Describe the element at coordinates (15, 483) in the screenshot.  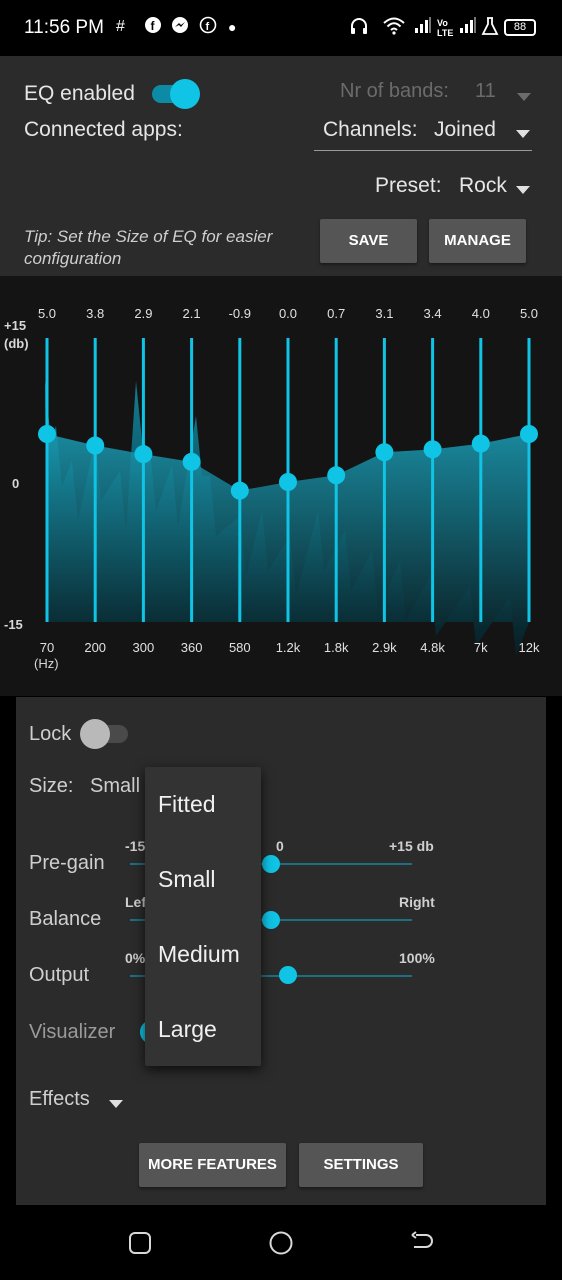
I see `y-axis-mid-label: 0` at that location.